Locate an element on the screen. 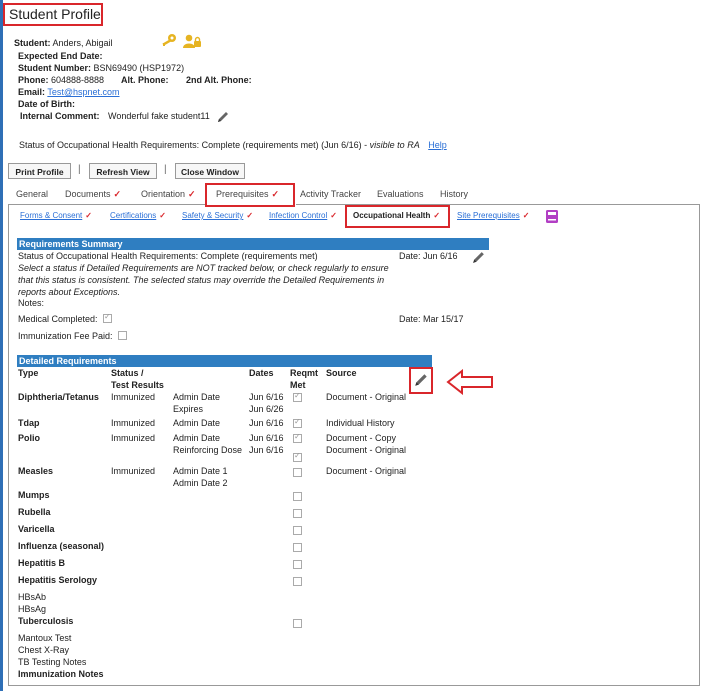 The height and width of the screenshot is (691, 705). book-icon is located at coordinates (552, 216).